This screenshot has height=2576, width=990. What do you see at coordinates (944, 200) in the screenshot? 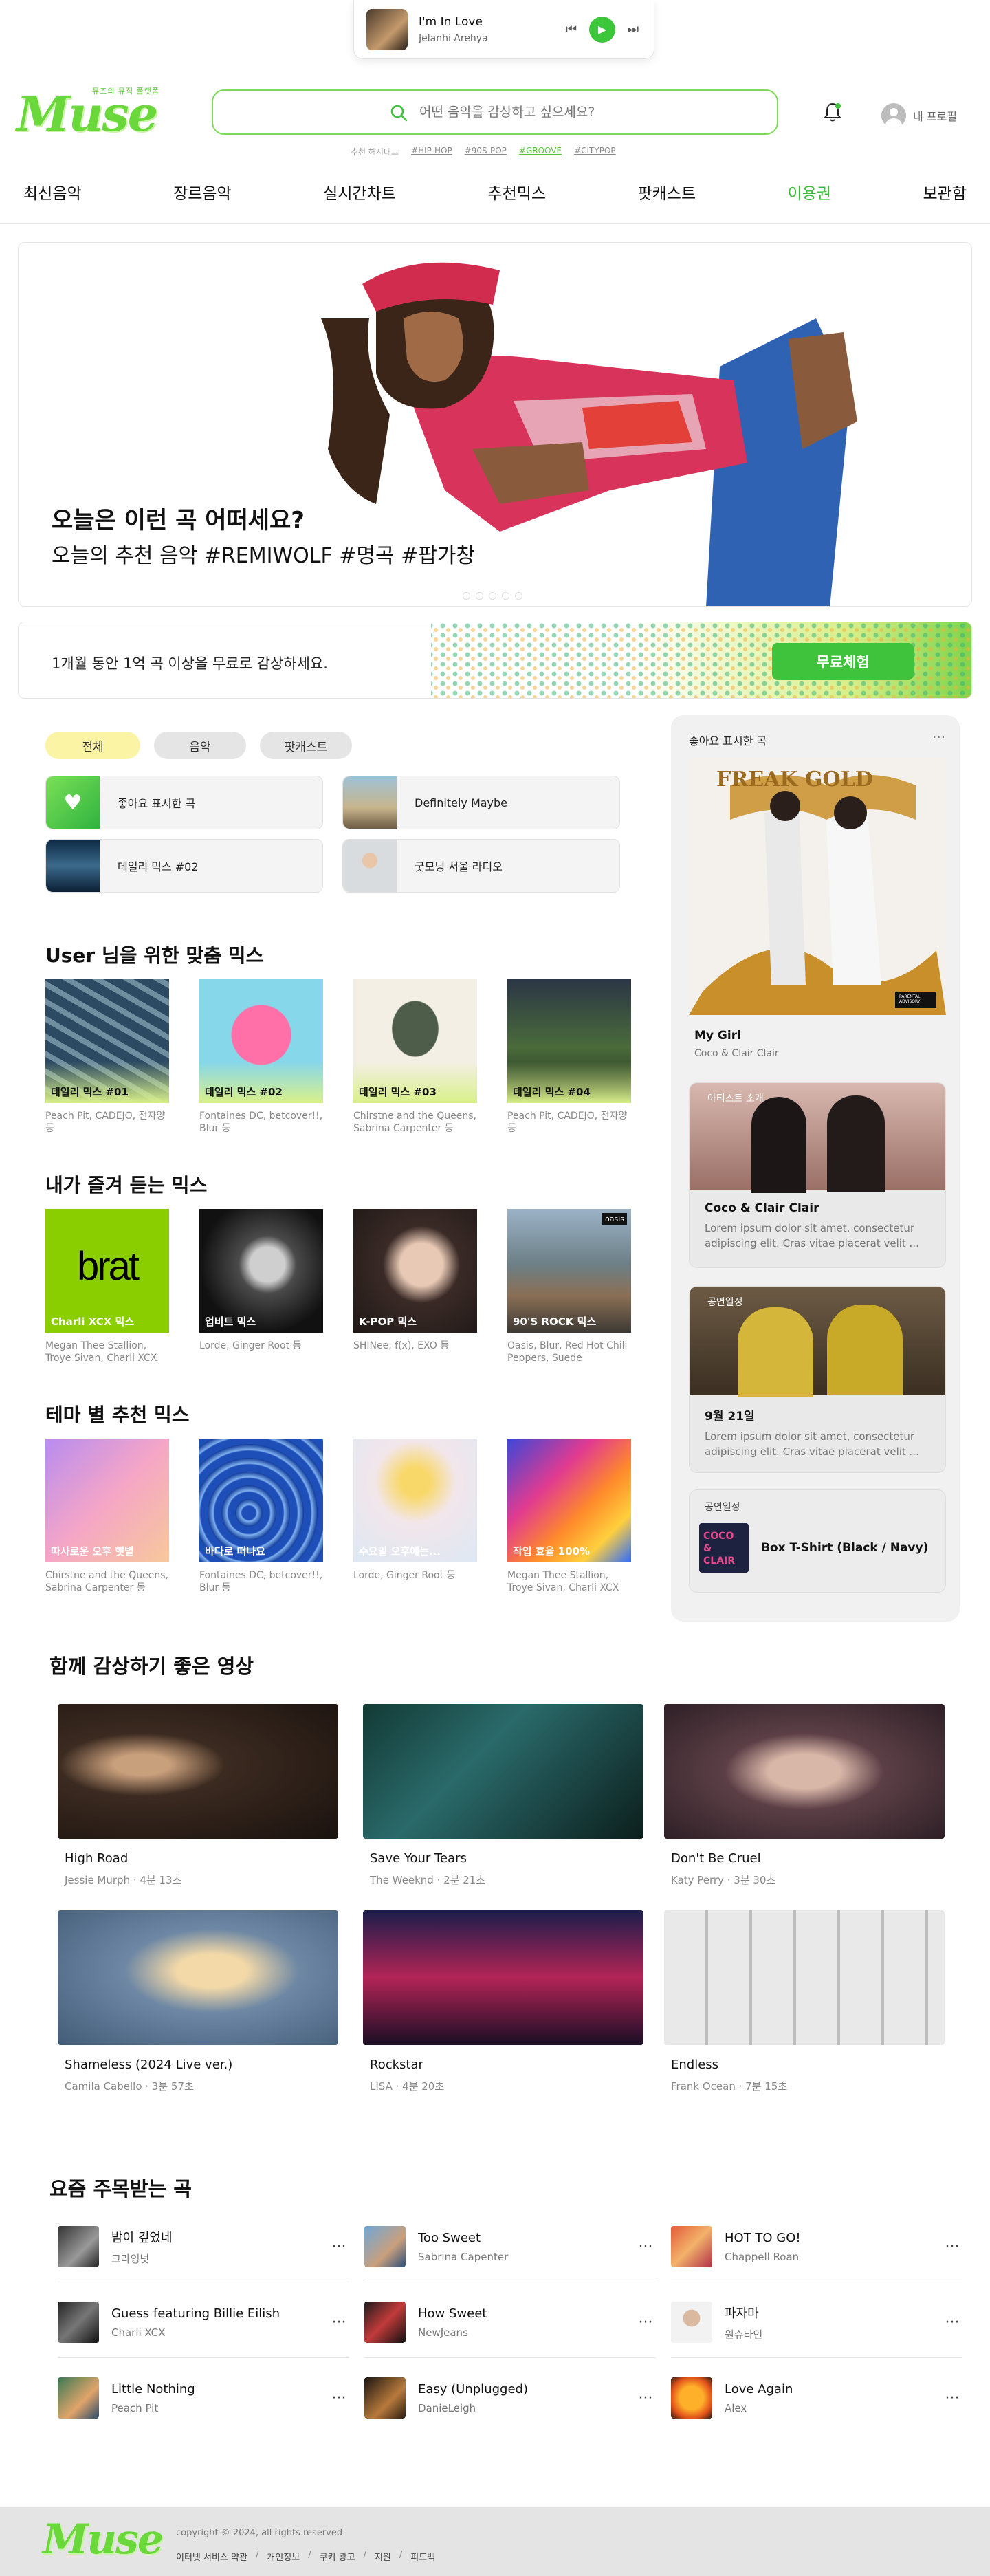
I see `nav-item-library: 보관함` at bounding box center [944, 200].